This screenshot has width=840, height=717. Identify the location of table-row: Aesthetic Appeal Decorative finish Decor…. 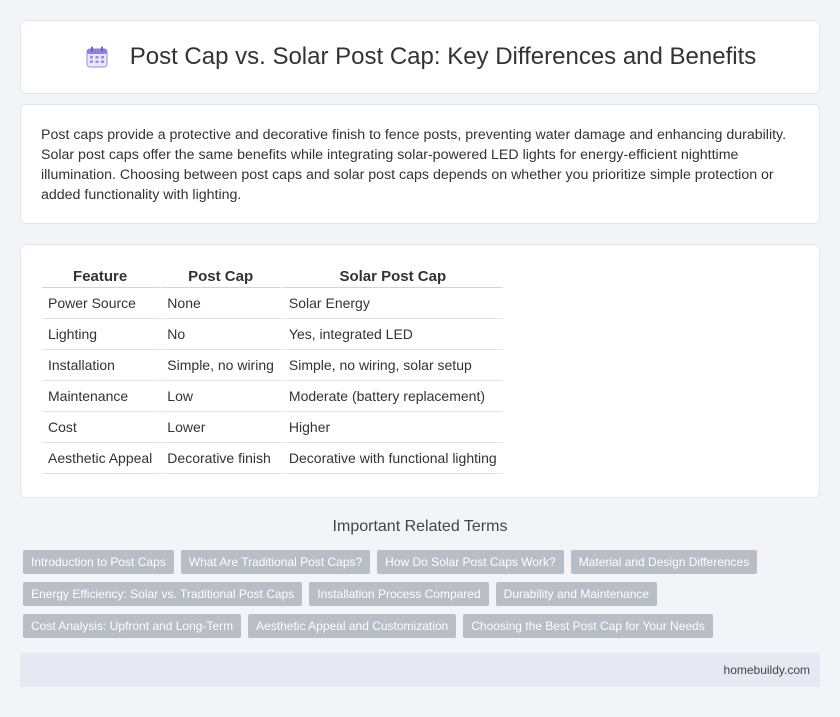
(272, 458).